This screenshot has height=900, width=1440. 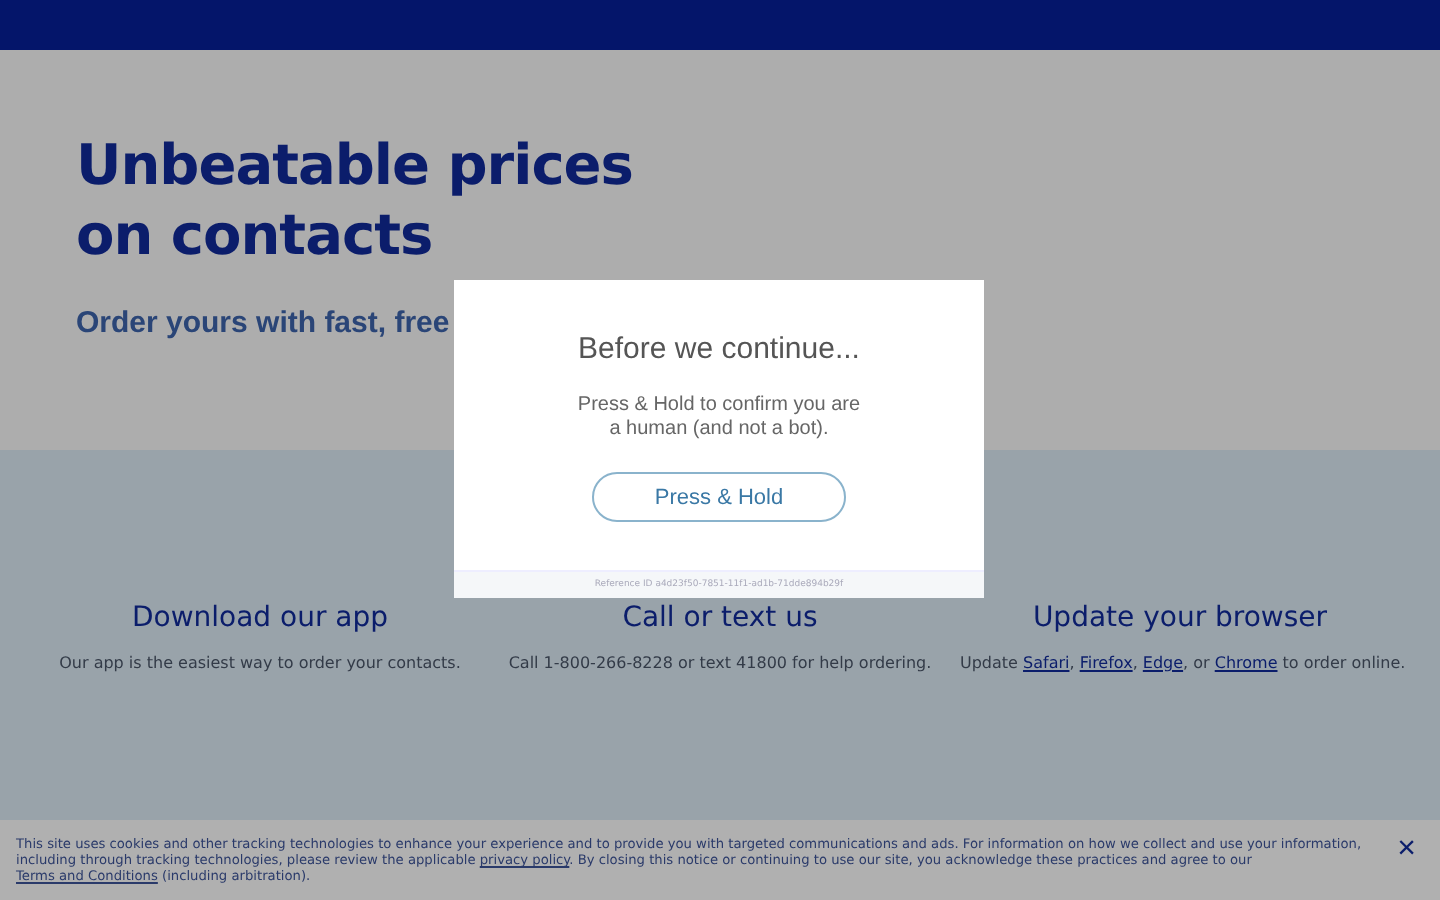 What do you see at coordinates (260, 618) in the screenshot?
I see `feature-heading: Download our app` at bounding box center [260, 618].